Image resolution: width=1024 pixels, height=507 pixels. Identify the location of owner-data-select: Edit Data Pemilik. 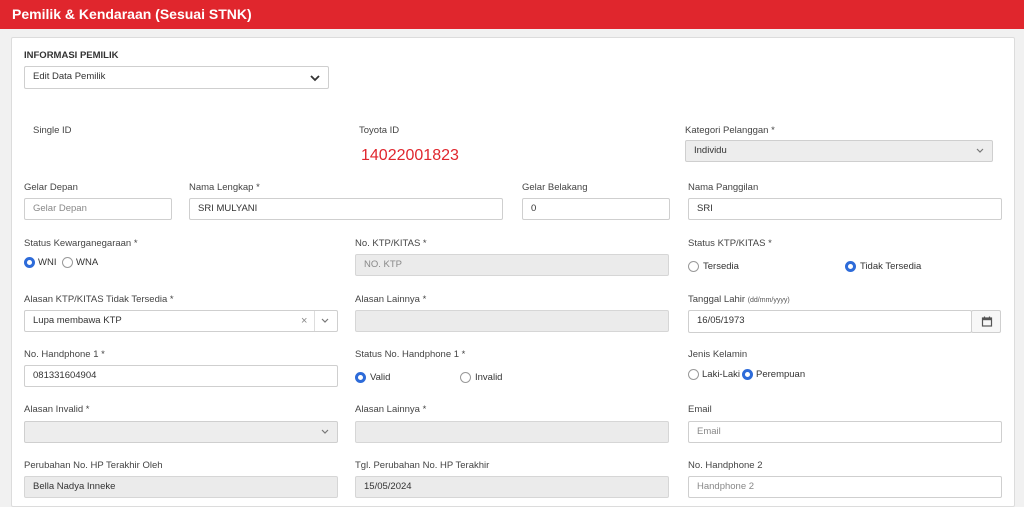
(176, 77).